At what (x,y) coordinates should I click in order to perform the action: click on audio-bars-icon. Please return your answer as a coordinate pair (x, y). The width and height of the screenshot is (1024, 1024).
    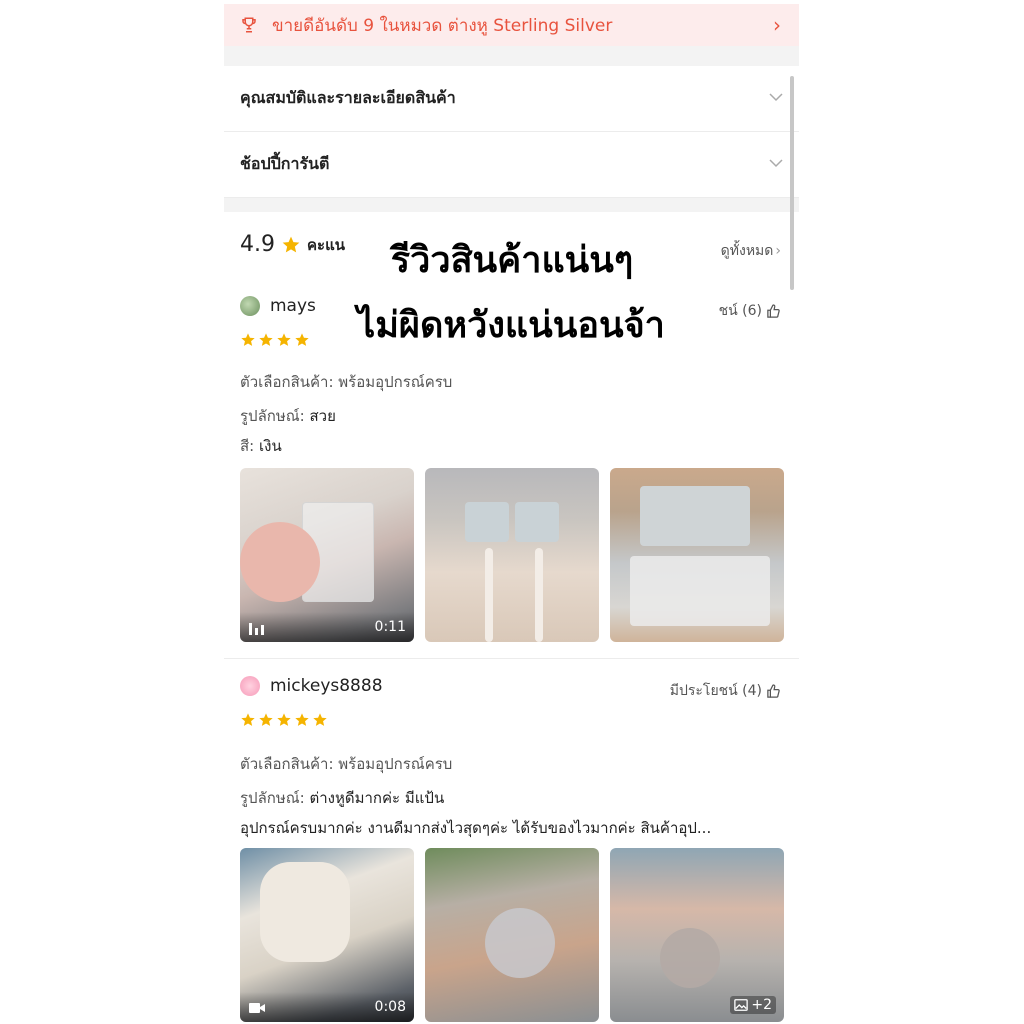
    Looking at the image, I should click on (256, 629).